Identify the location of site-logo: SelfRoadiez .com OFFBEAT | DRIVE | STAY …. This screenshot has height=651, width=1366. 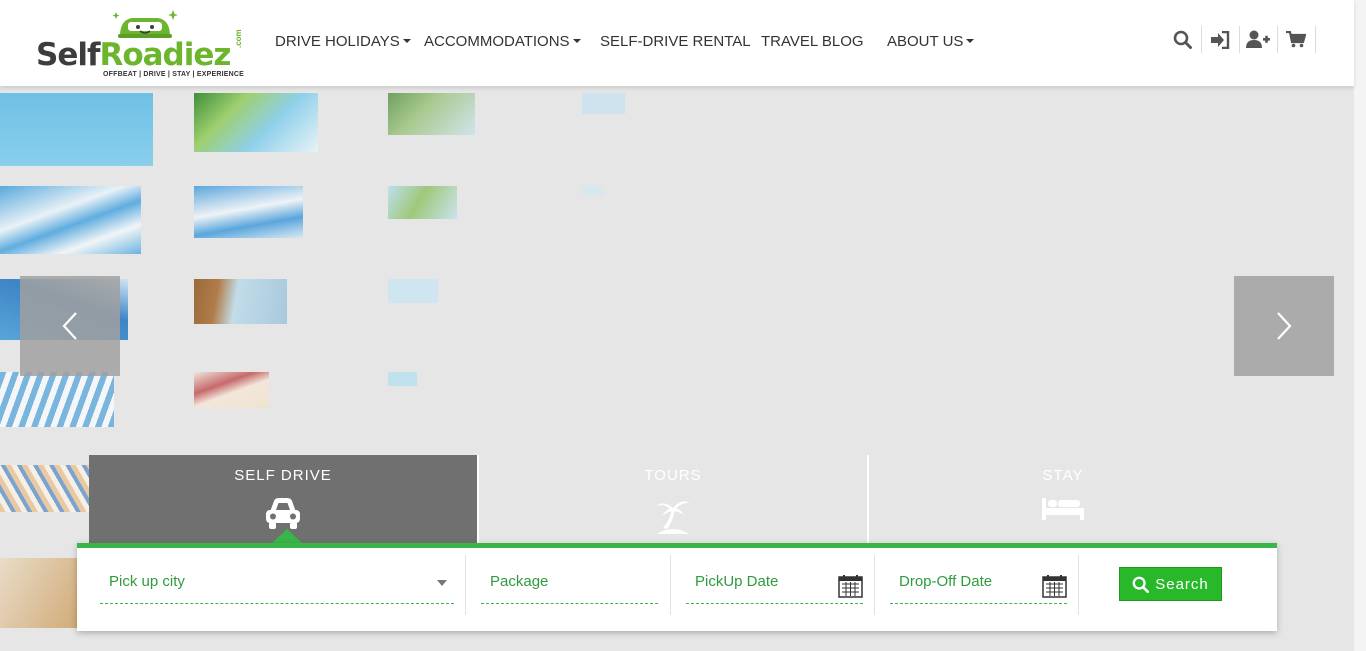
(142, 45).